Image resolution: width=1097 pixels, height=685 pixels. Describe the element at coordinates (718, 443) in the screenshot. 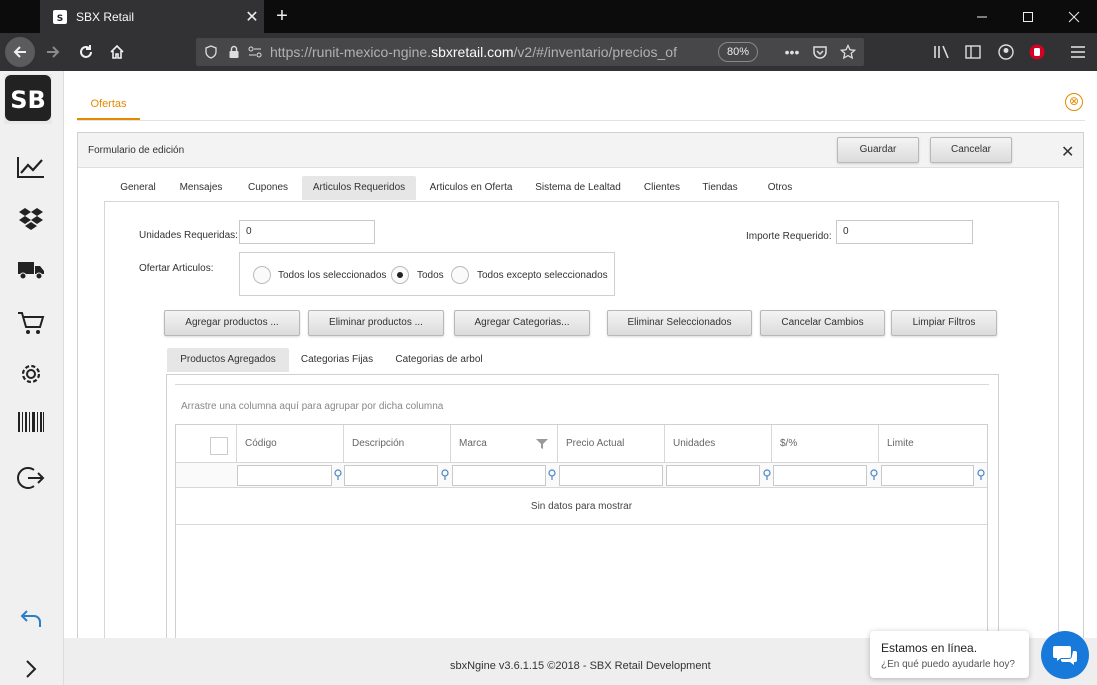

I see `column-header-unidades: Unidades` at that location.